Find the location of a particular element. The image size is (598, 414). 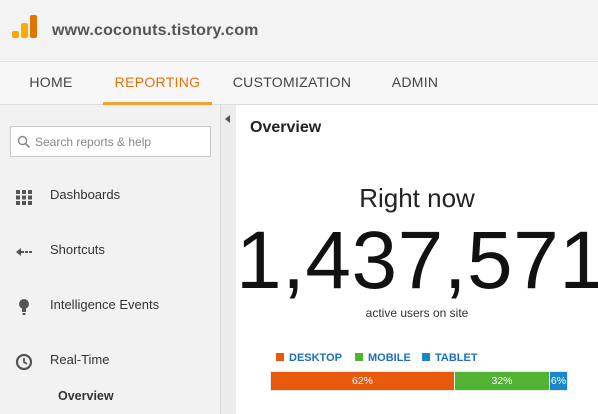

legend-label: DESKTOP is located at coordinates (315, 358).